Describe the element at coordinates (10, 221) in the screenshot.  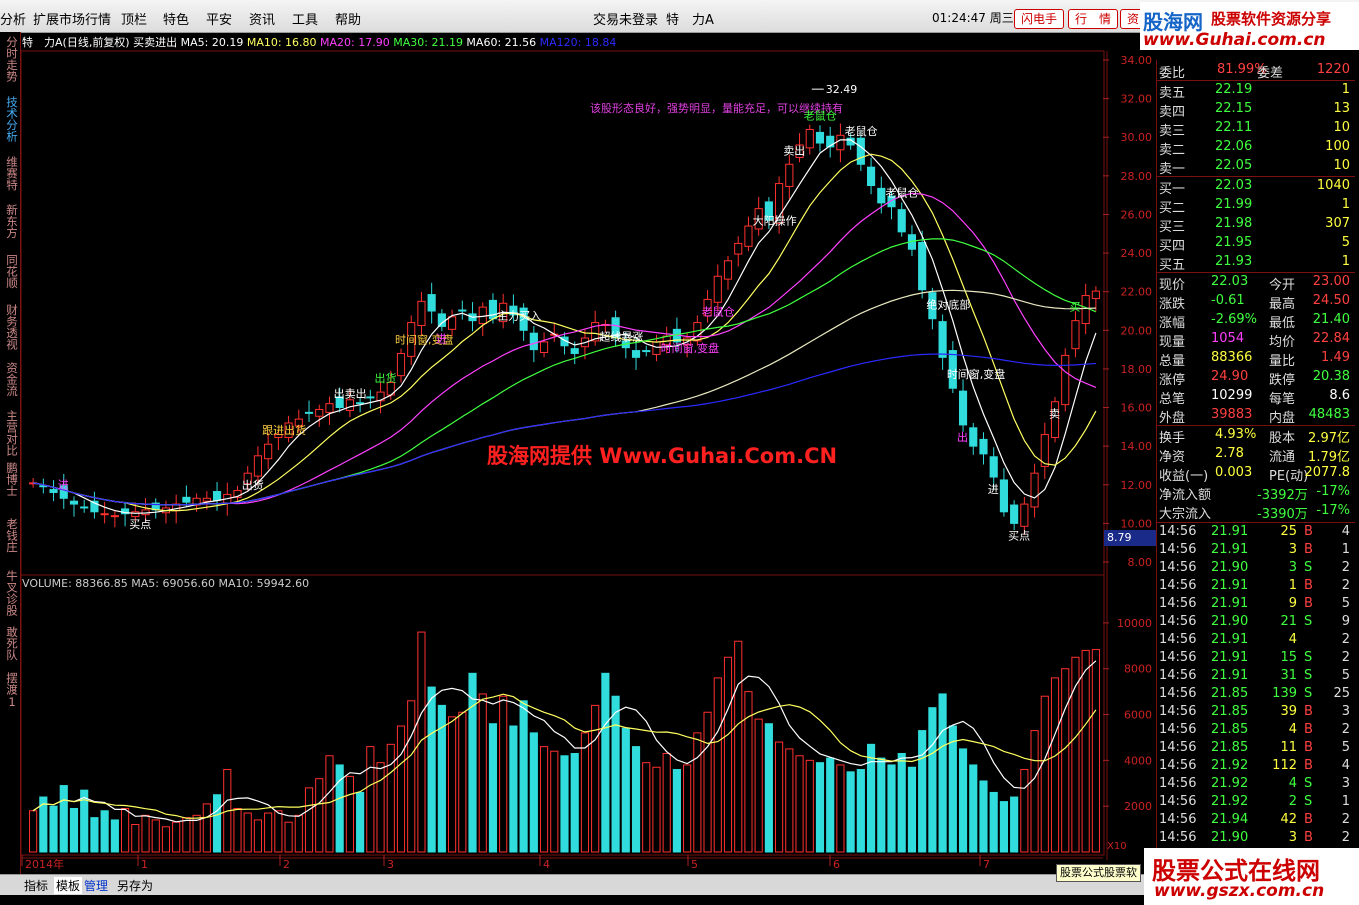
I see `tab-xindongfang: 新东方` at that location.